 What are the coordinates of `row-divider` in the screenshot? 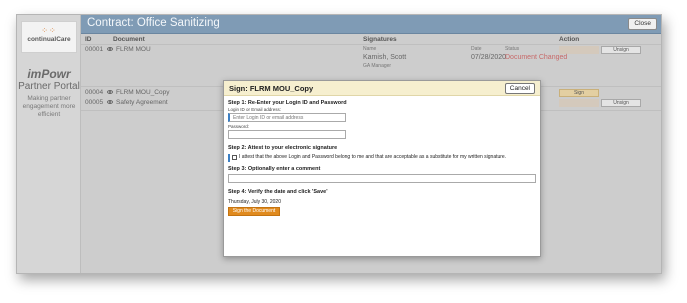 It's located at (371, 44).